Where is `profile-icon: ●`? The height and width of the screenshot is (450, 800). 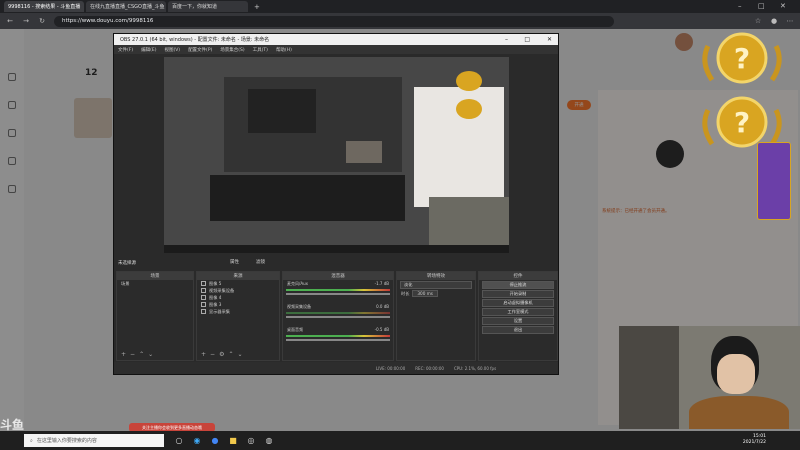 profile-icon: ● is located at coordinates (774, 21).